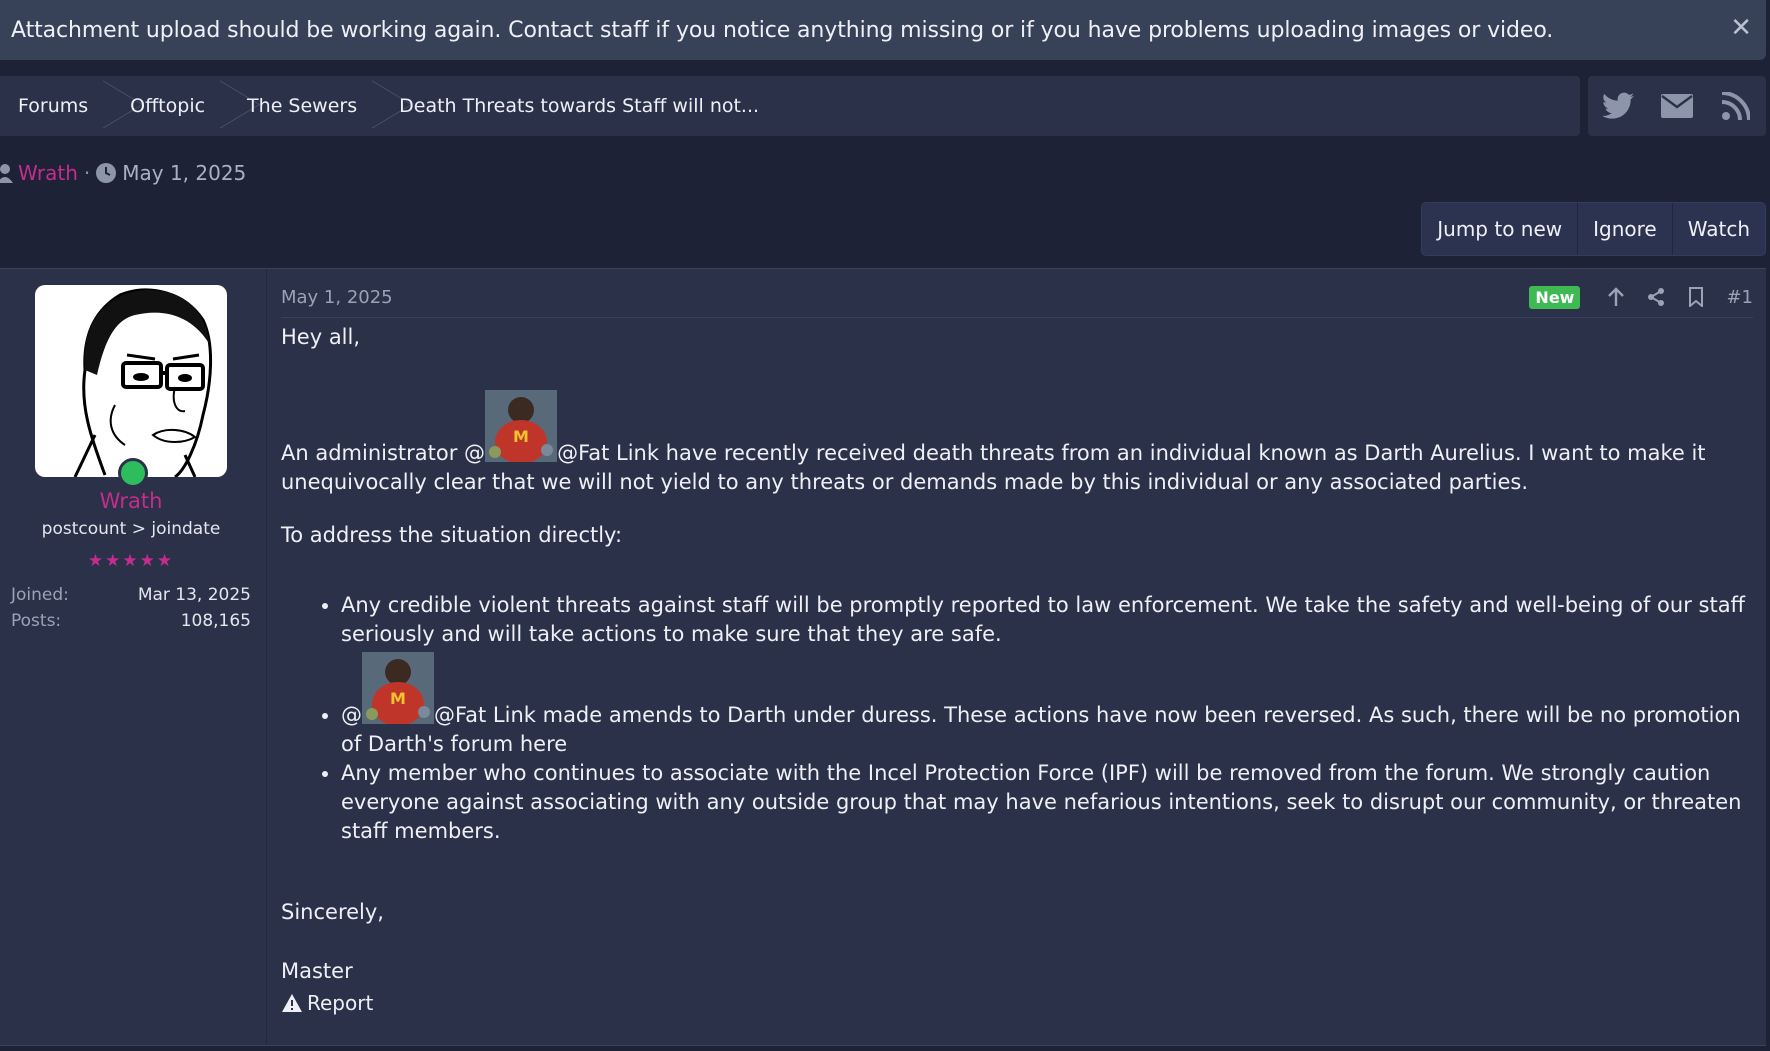  Describe the element at coordinates (1618, 106) in the screenshot. I see `twitter-icon` at that location.